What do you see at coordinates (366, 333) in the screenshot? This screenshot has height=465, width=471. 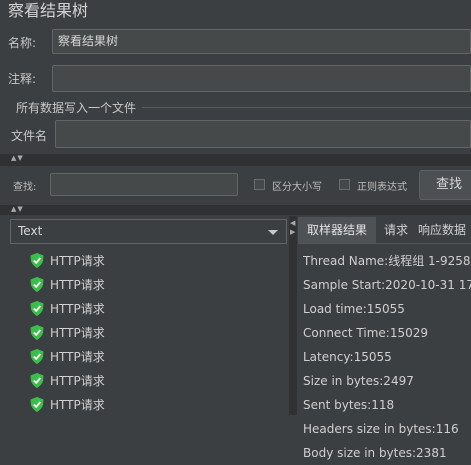 I see `result-connect-time: Connect Time:15029` at bounding box center [366, 333].